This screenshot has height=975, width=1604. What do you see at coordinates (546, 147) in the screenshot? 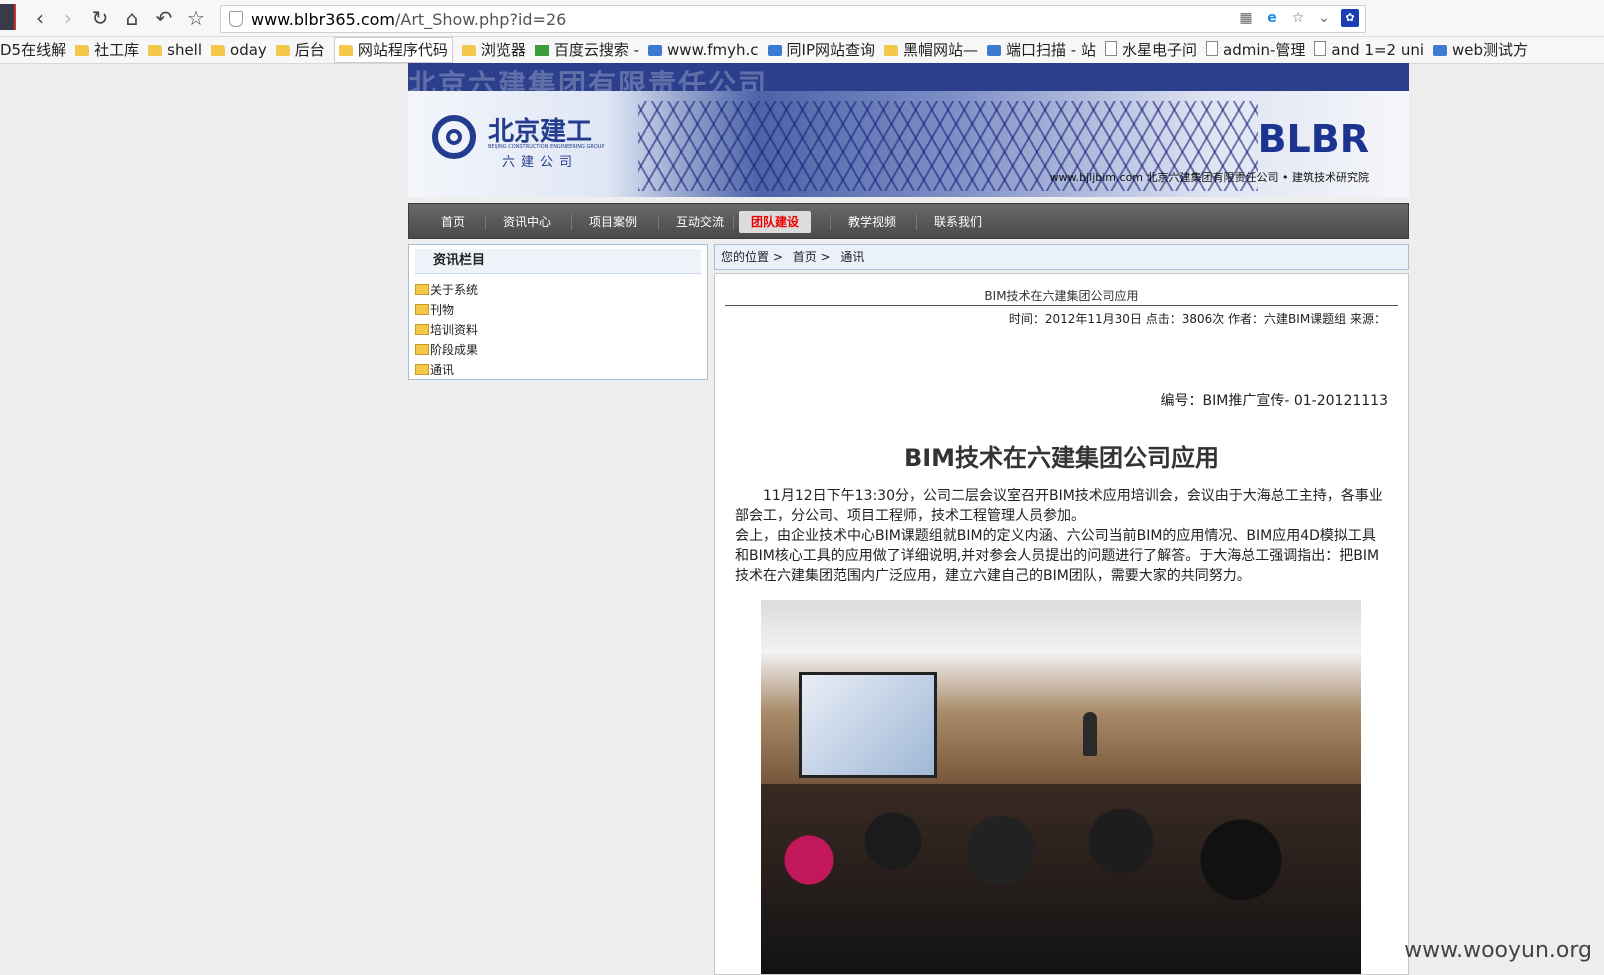
I see `logo-text-en: BEIJING CONSTRUCTION ENGINEERING GROUP` at bounding box center [546, 147].